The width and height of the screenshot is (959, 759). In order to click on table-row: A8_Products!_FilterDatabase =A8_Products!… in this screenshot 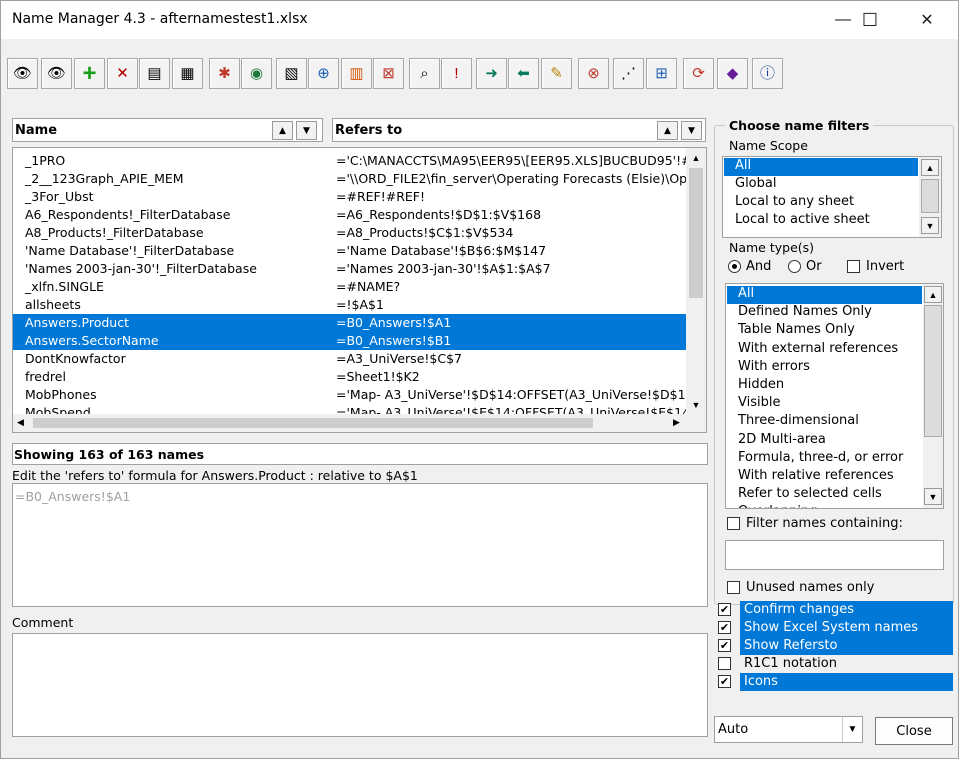, I will do `click(349, 233)`.